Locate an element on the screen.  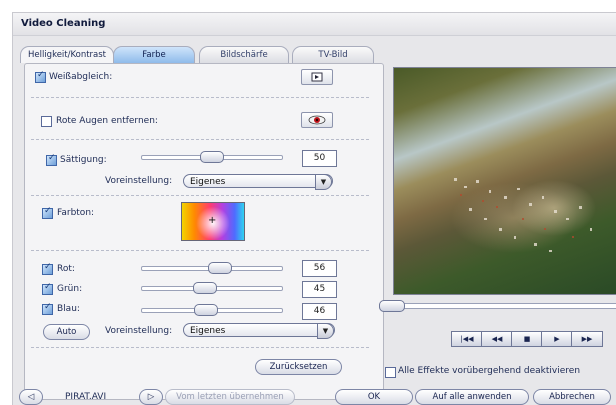
eye-icon is located at coordinates (317, 120).